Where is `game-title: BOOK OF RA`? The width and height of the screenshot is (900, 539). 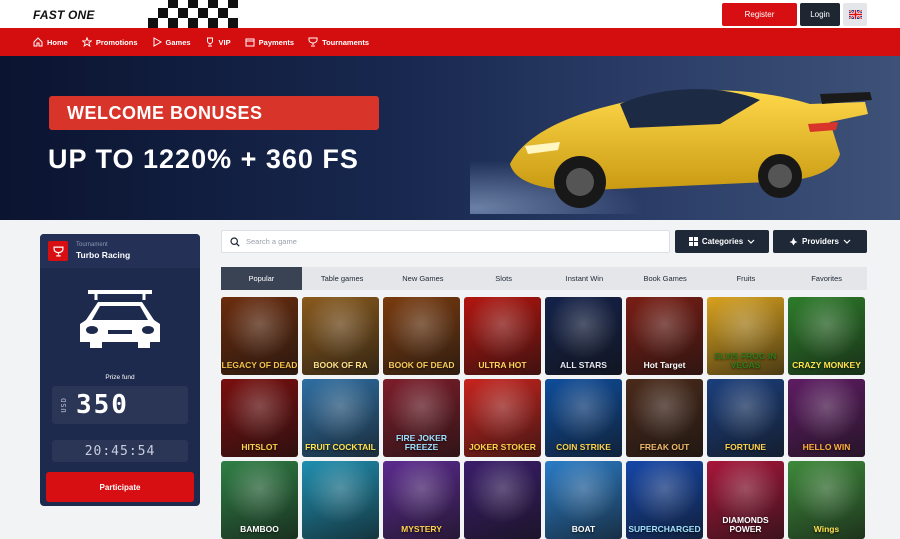 game-title: BOOK OF RA is located at coordinates (340, 368).